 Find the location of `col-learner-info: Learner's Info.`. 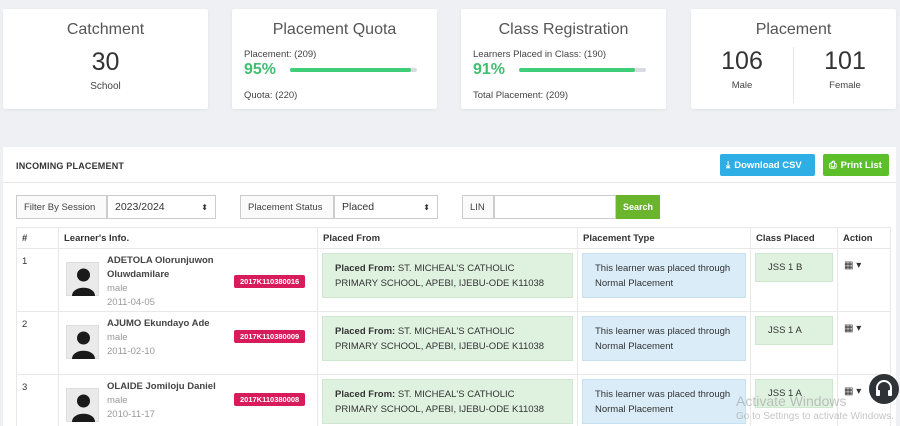

col-learner-info: Learner's Info. is located at coordinates (188, 238).